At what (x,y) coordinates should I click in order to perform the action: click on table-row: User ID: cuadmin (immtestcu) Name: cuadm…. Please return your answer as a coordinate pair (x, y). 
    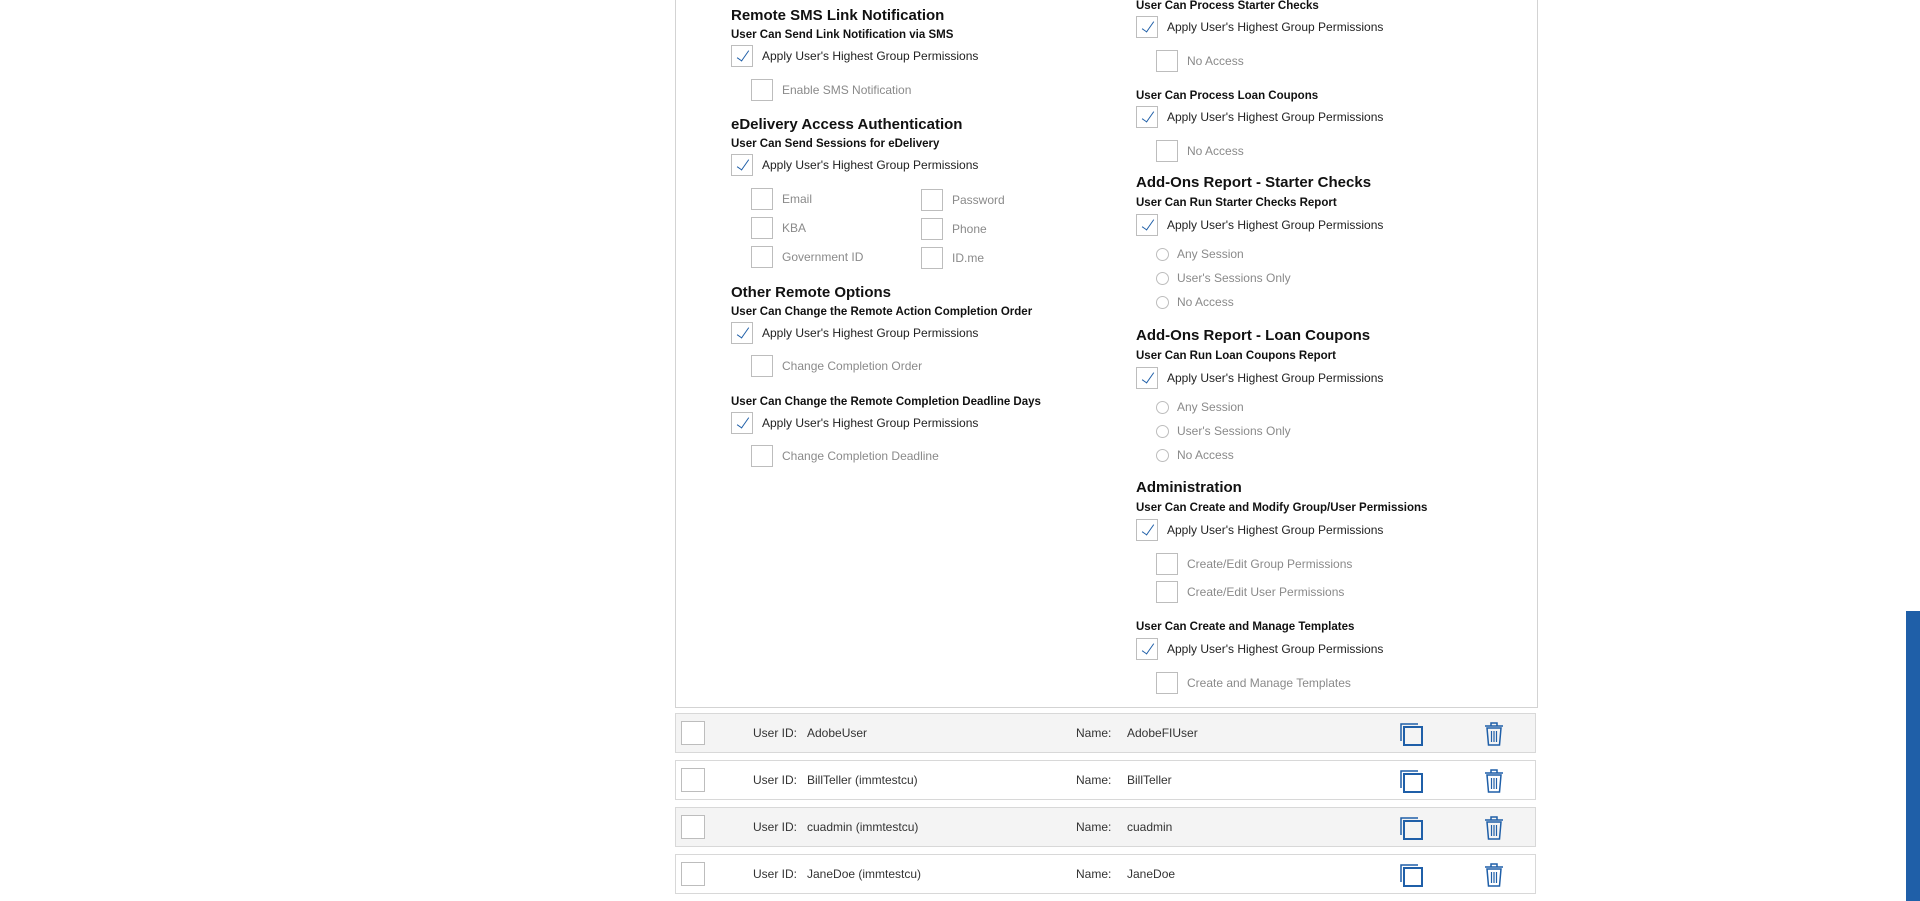
    Looking at the image, I should click on (1105, 827).